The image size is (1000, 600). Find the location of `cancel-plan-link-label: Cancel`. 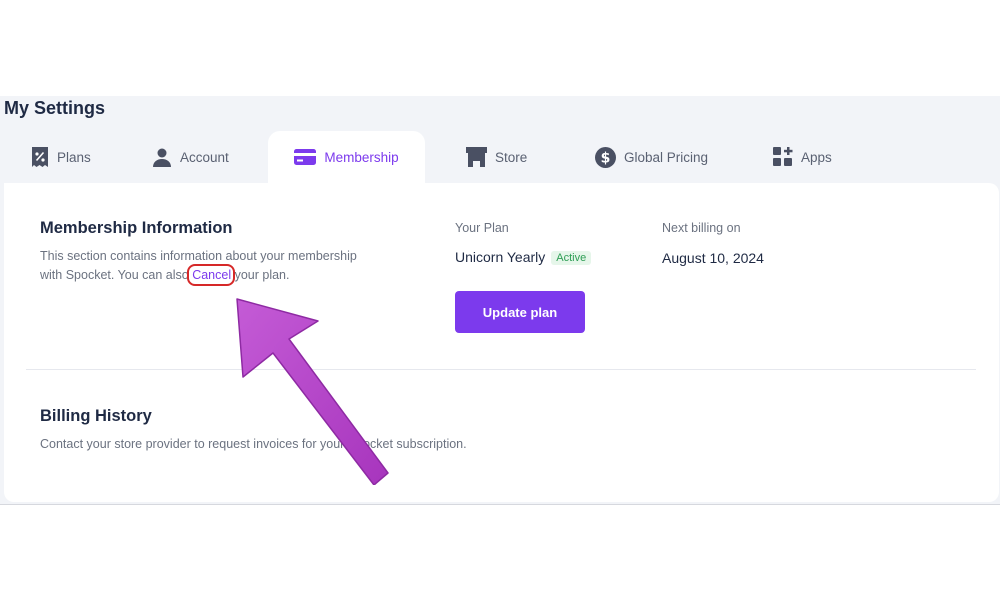

cancel-plan-link-label: Cancel is located at coordinates (212, 275).